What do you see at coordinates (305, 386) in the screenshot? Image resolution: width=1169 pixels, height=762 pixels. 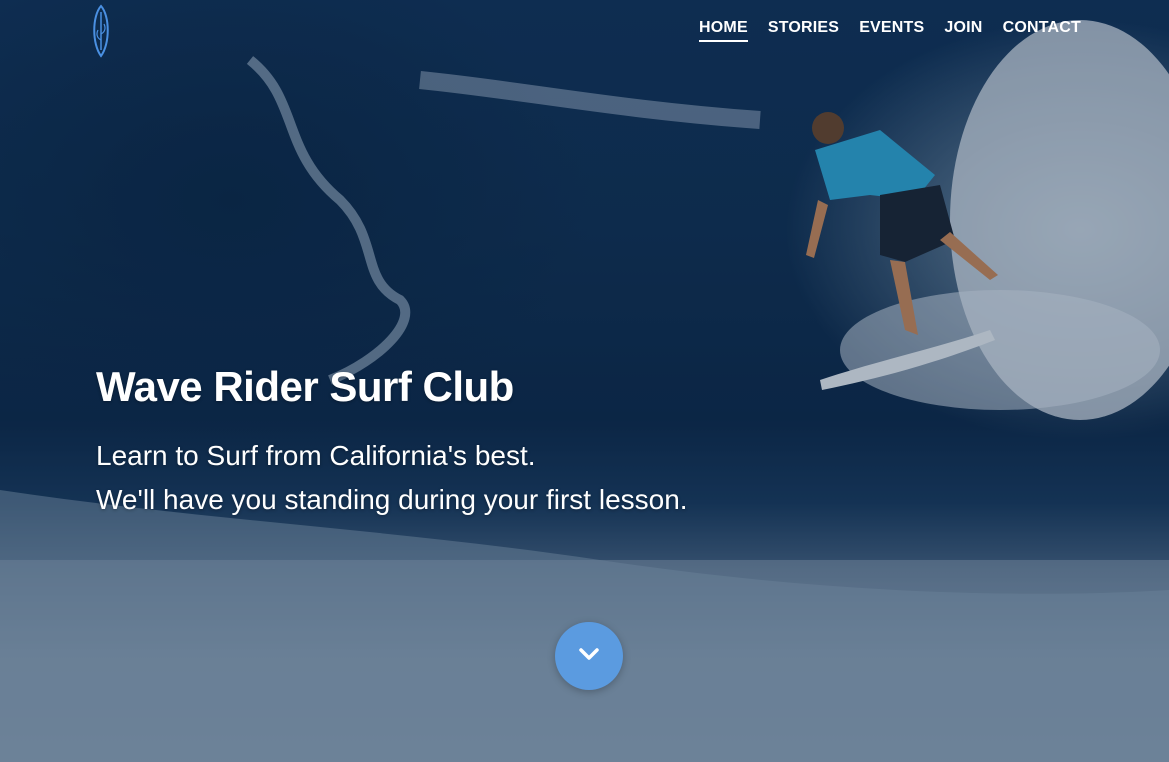 I see `hero-title: Wave Rider Surf Club` at bounding box center [305, 386].